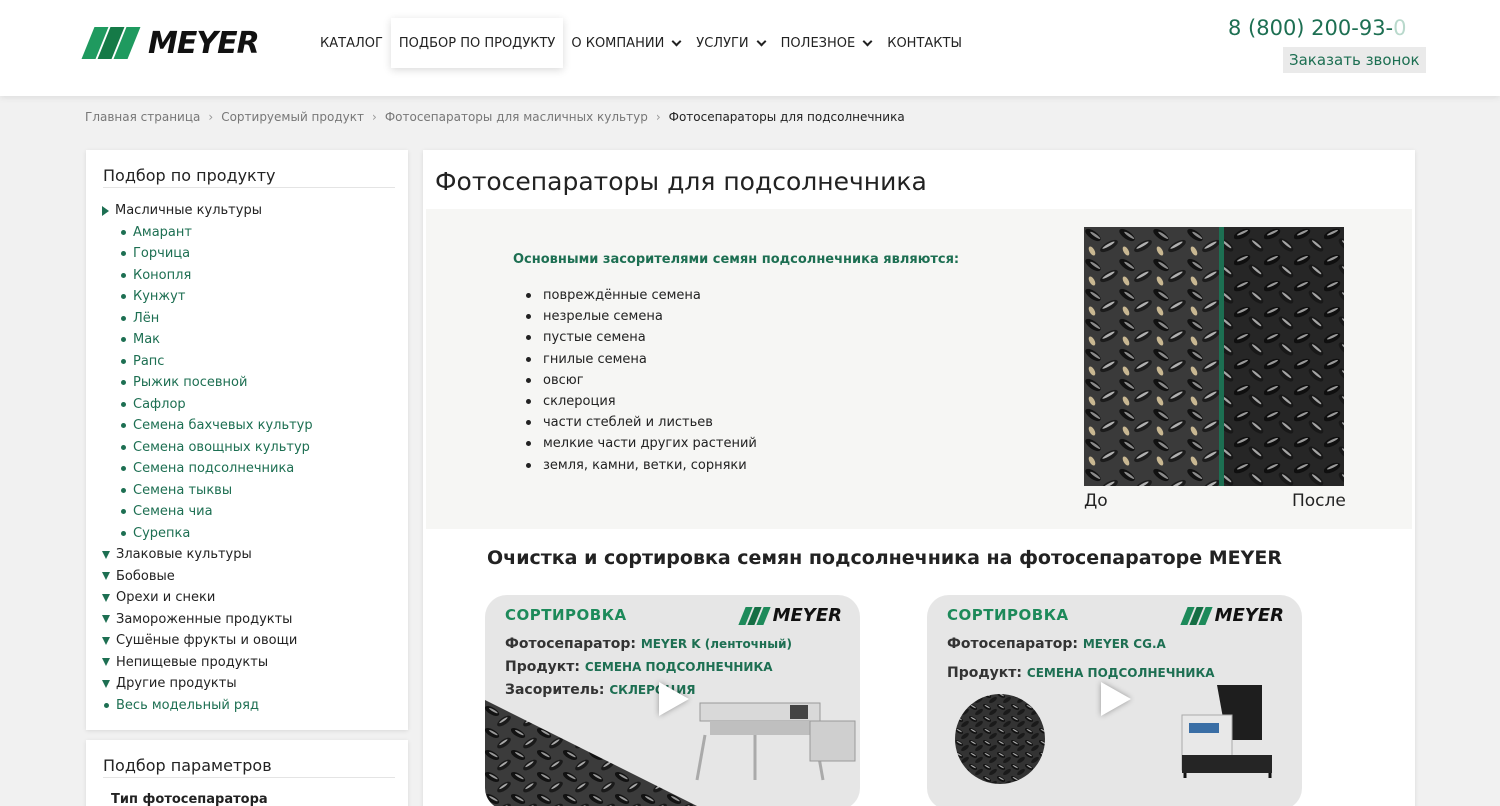 The width and height of the screenshot is (1500, 806). I want to click on nav-useful: ПОЛЕЗНОЕ, so click(826, 43).